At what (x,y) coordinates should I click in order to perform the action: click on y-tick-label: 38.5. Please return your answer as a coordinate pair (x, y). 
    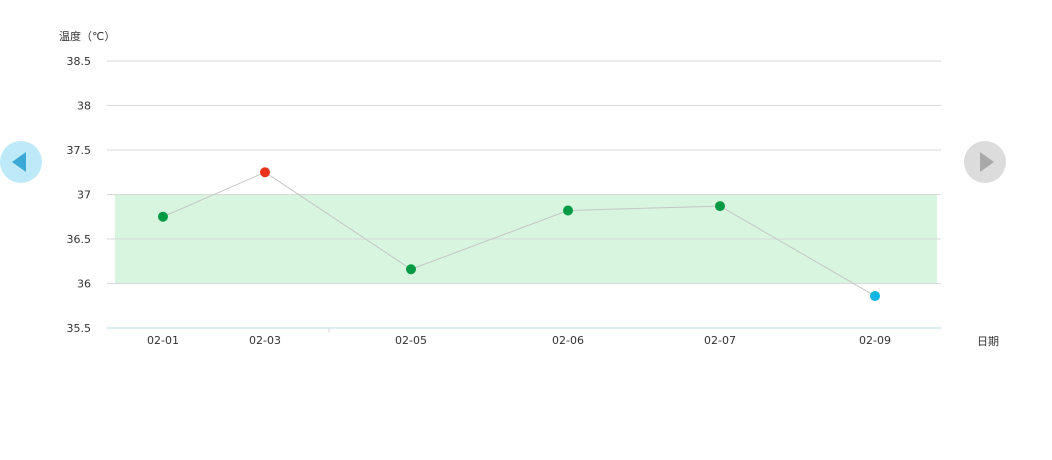
    Looking at the image, I should click on (79, 61).